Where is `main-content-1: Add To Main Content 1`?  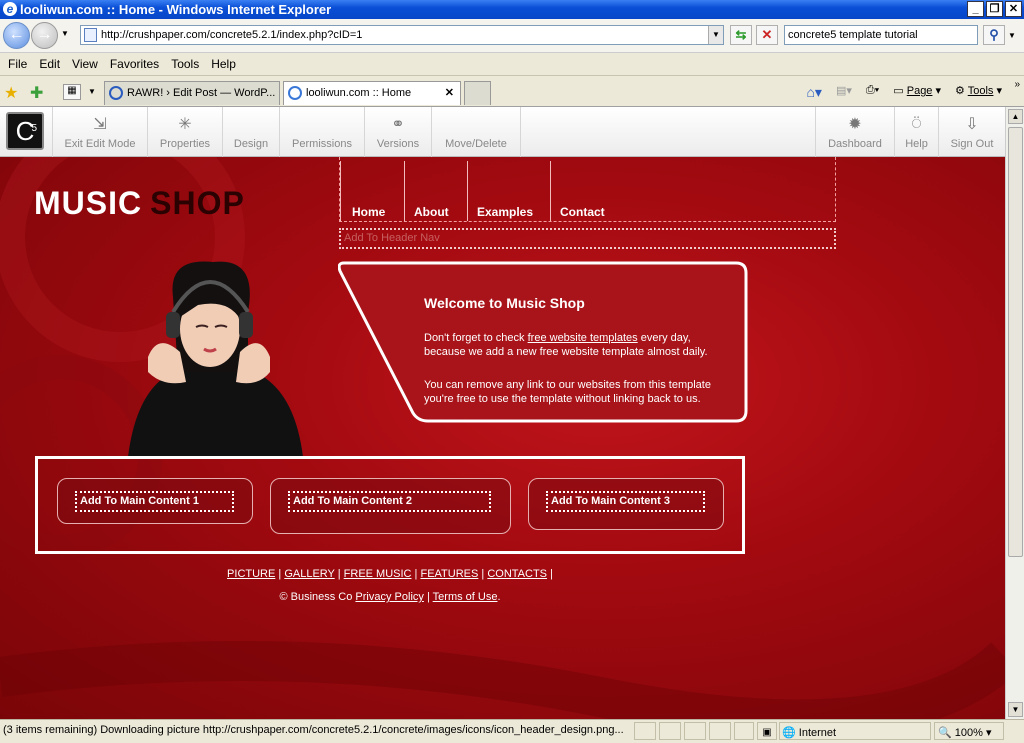
main-content-1: Add To Main Content 1 is located at coordinates (155, 501).